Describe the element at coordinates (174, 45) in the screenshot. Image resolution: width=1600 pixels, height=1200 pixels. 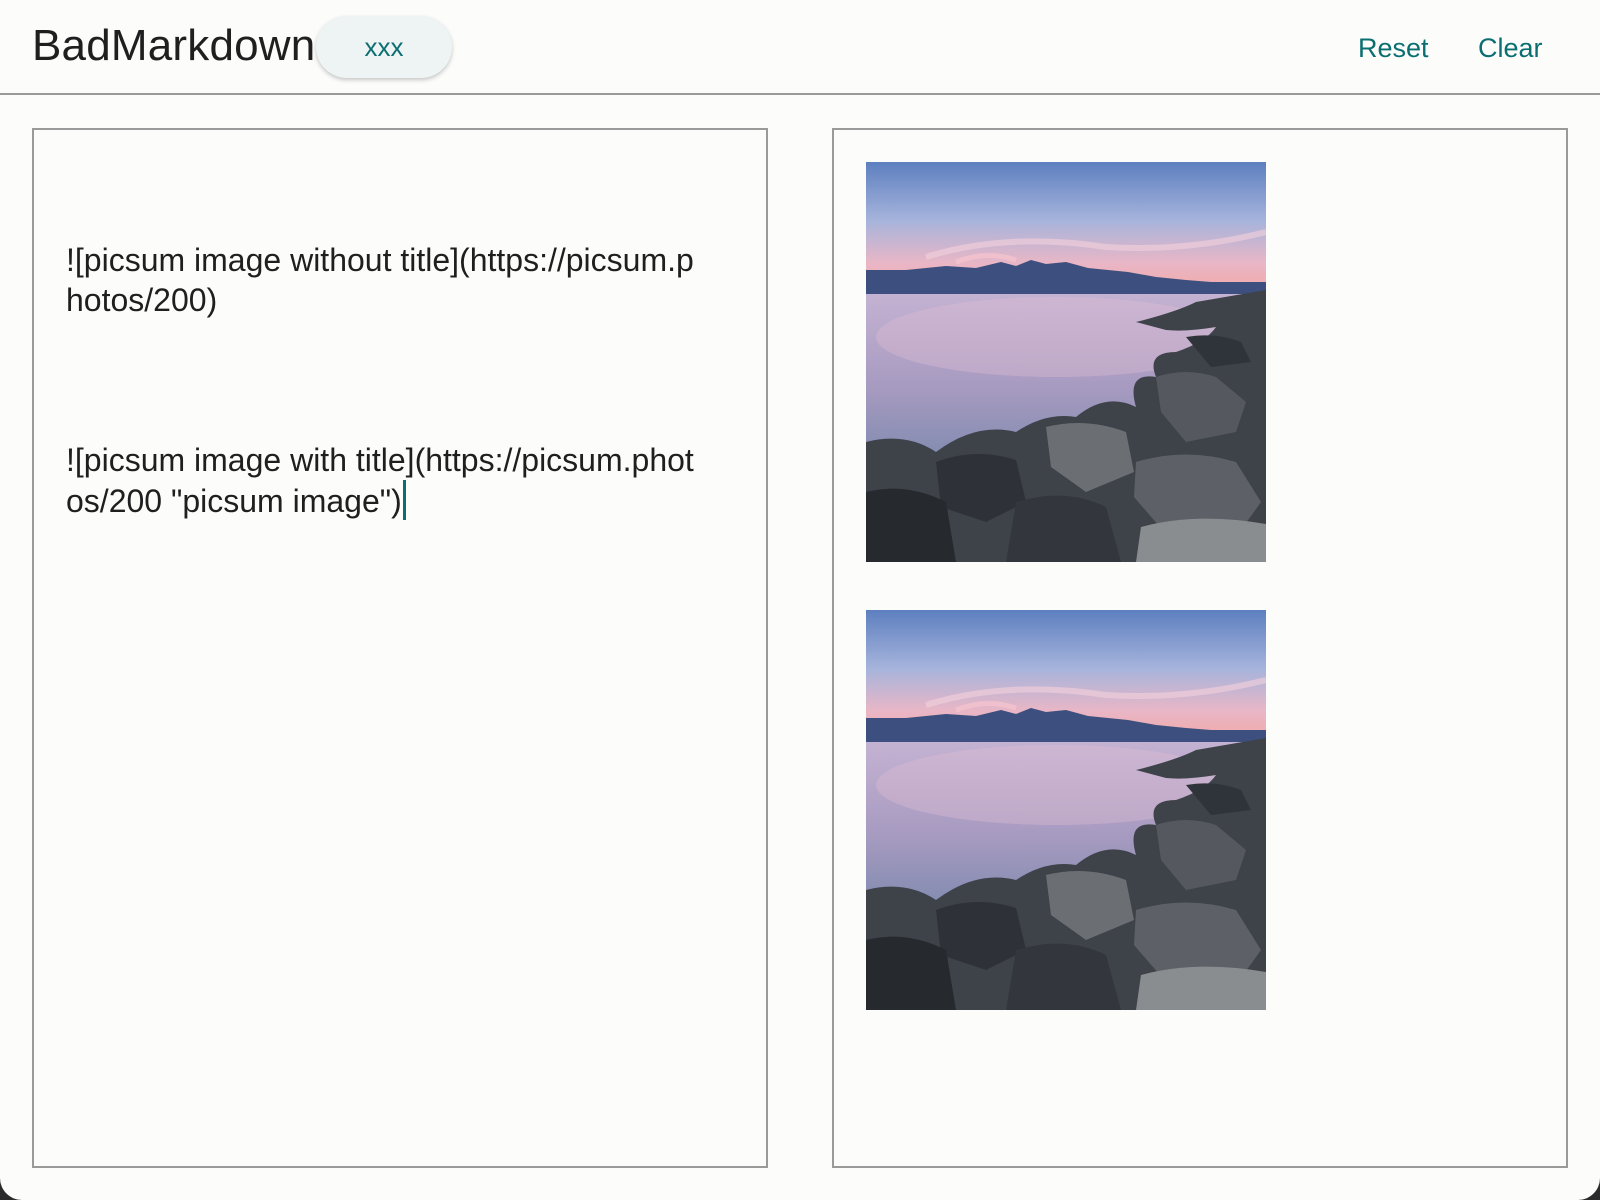
I see `app-title: BadMarkdown` at that location.